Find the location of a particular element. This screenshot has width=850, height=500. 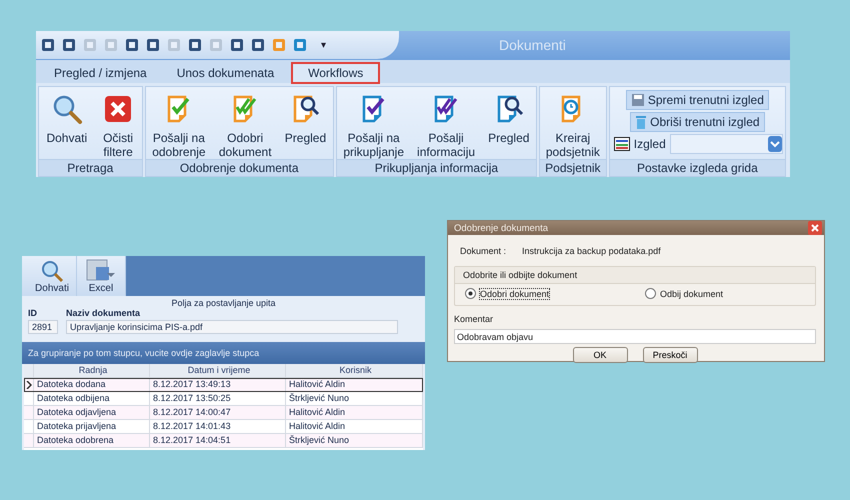

grid-layout-icon is located at coordinates (622, 144).